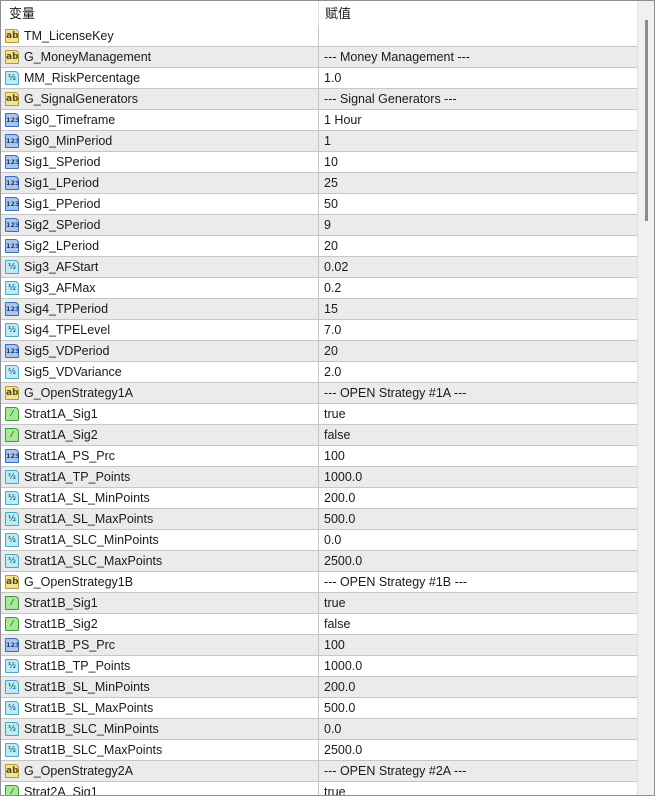 The width and height of the screenshot is (655, 796). Describe the element at coordinates (79, 582) in the screenshot. I see `variable-name: G_OpenStrategy1B` at that location.